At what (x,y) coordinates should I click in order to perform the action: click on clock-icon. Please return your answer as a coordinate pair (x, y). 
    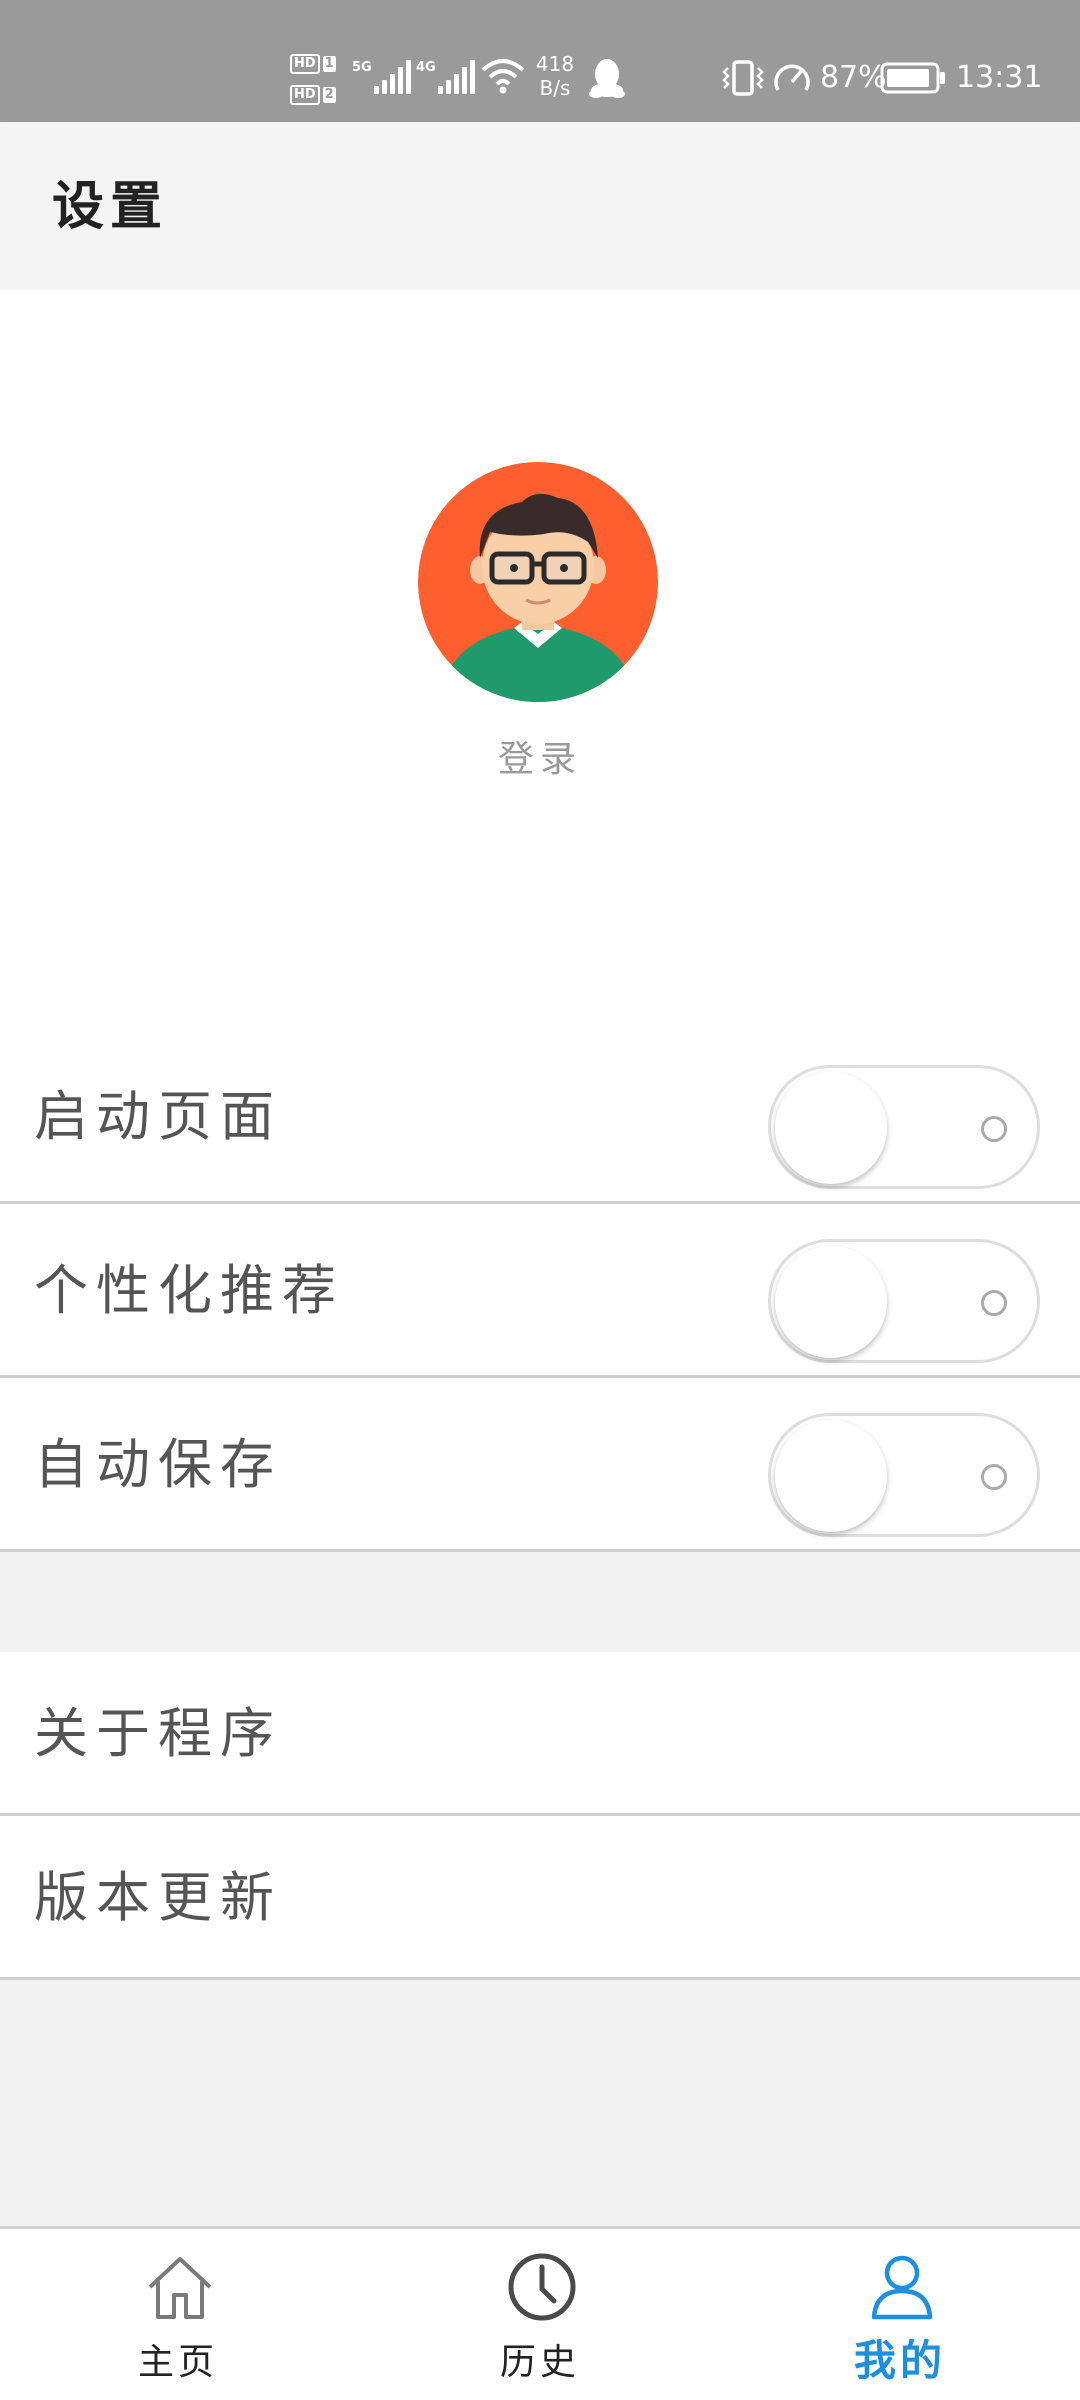
    Looking at the image, I should click on (542, 2287).